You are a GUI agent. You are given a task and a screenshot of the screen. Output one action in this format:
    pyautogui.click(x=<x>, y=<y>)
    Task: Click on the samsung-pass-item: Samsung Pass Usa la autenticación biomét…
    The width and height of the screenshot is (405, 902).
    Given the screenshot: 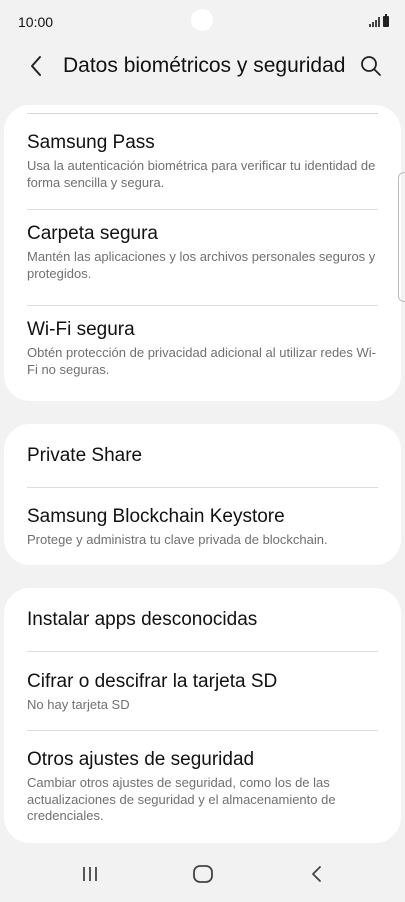 What is the action you would take?
    pyautogui.click(x=202, y=166)
    